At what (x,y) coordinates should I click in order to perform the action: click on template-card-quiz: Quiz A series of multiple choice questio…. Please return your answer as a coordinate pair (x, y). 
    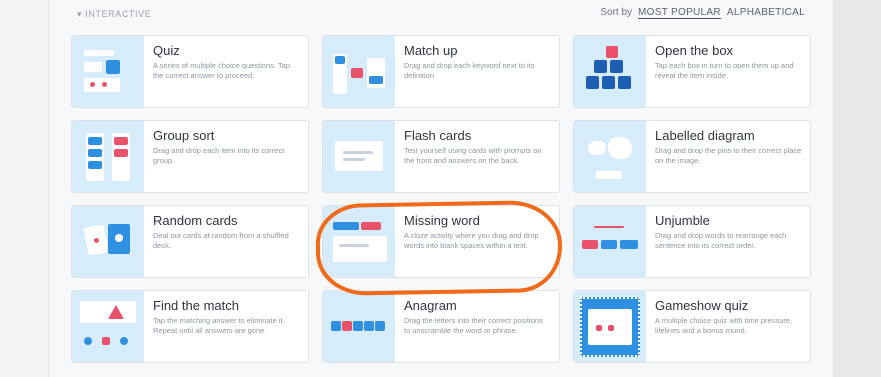
    Looking at the image, I should click on (190, 71).